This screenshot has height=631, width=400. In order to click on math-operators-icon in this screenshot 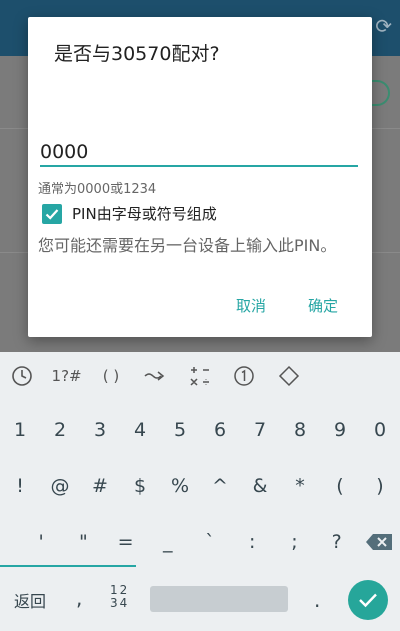, I will do `click(200, 376)`.